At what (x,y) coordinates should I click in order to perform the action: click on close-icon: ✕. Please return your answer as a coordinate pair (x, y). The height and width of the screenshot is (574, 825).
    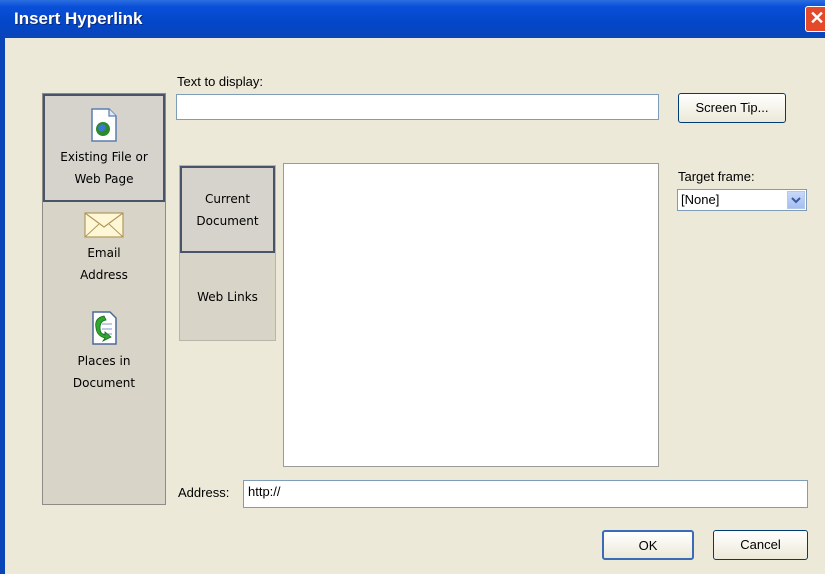
    Looking at the image, I should click on (817, 18).